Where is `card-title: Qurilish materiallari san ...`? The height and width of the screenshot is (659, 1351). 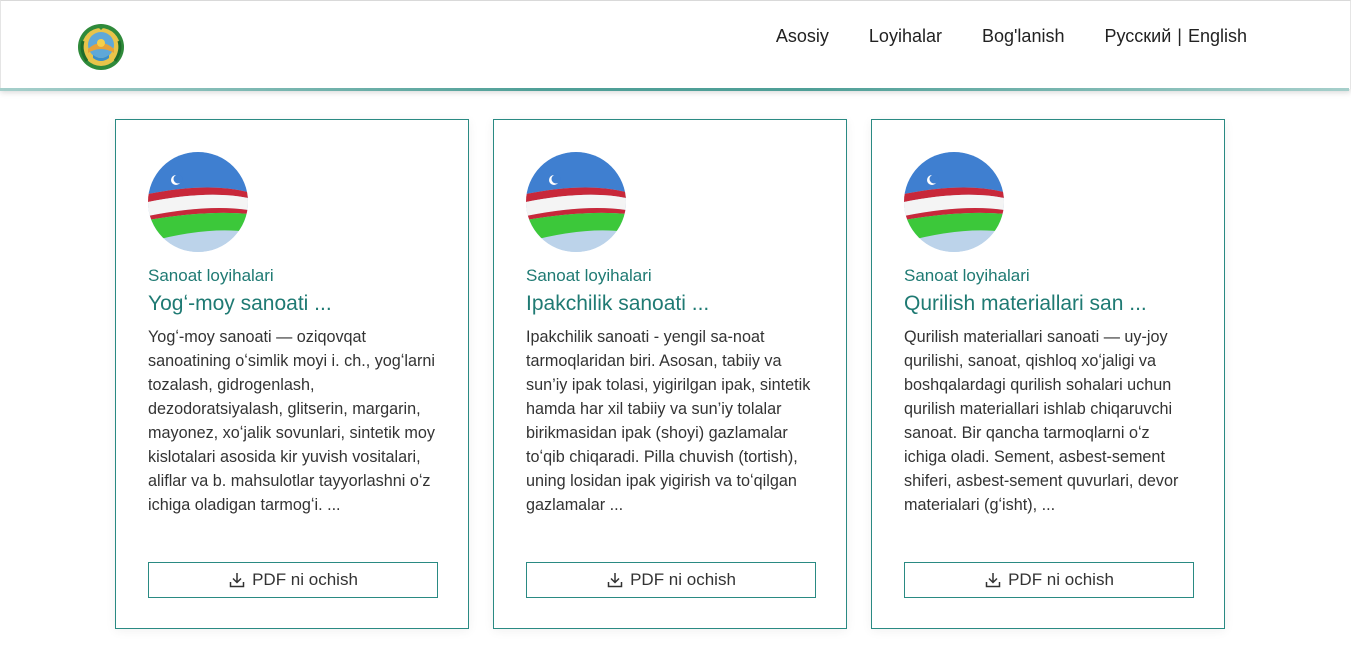 card-title: Qurilish materiallari san ... is located at coordinates (1054, 304).